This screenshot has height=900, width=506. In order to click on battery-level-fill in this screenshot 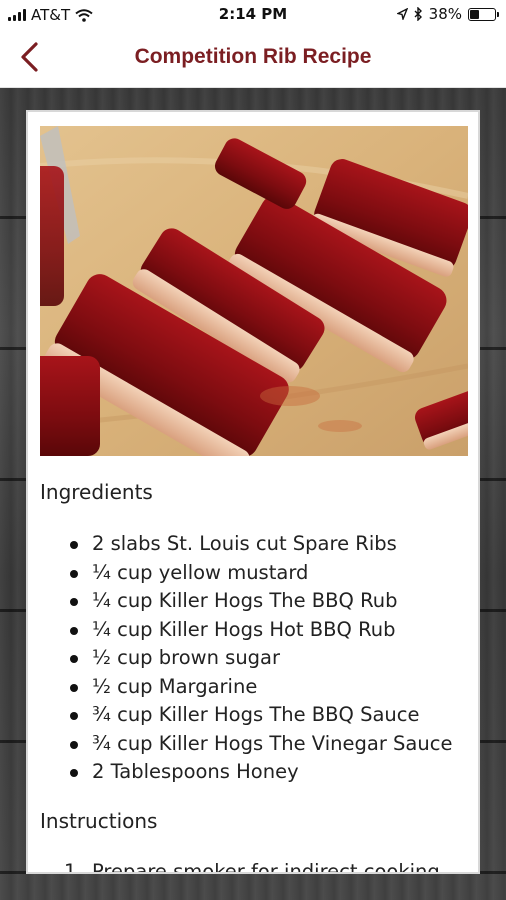, I will do `click(474, 14)`.